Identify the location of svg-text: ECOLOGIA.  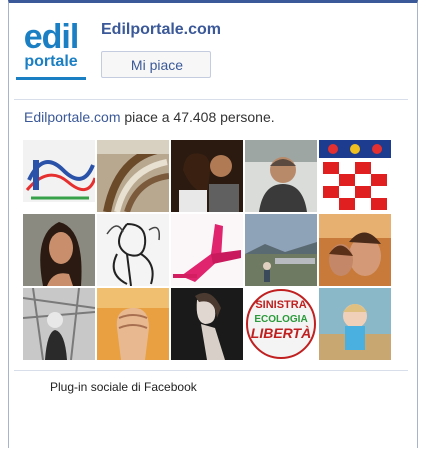
(280, 319).